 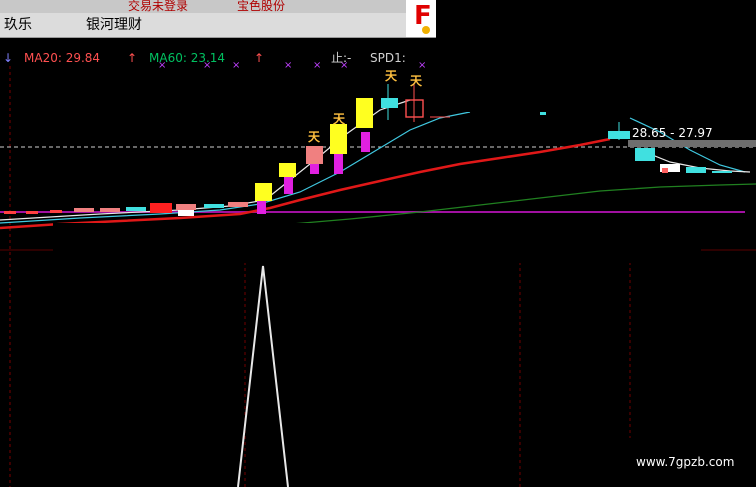 I want to click on site-watermark: www.7gpzb.com, so click(x=685, y=462).